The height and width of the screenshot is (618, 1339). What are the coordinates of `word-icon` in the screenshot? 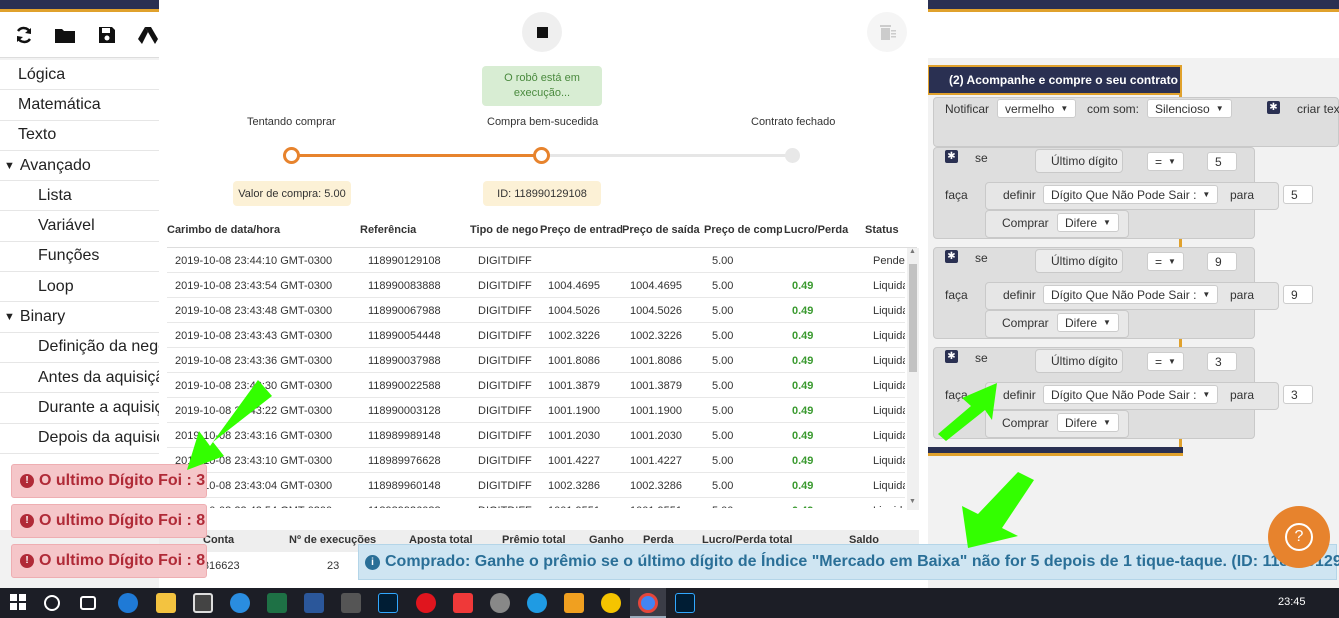 It's located at (314, 603).